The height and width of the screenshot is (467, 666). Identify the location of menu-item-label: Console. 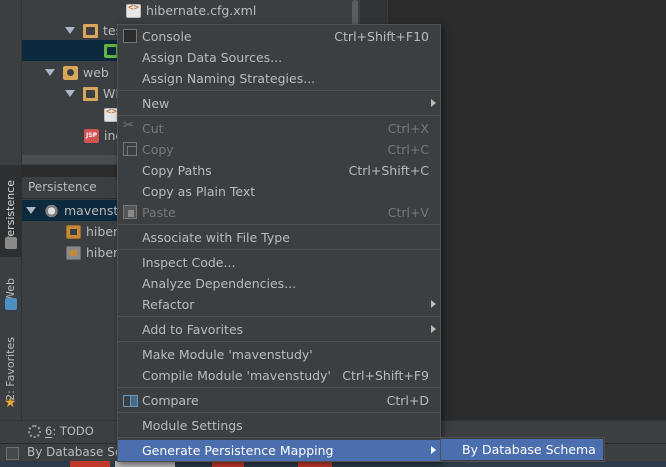
(167, 36).